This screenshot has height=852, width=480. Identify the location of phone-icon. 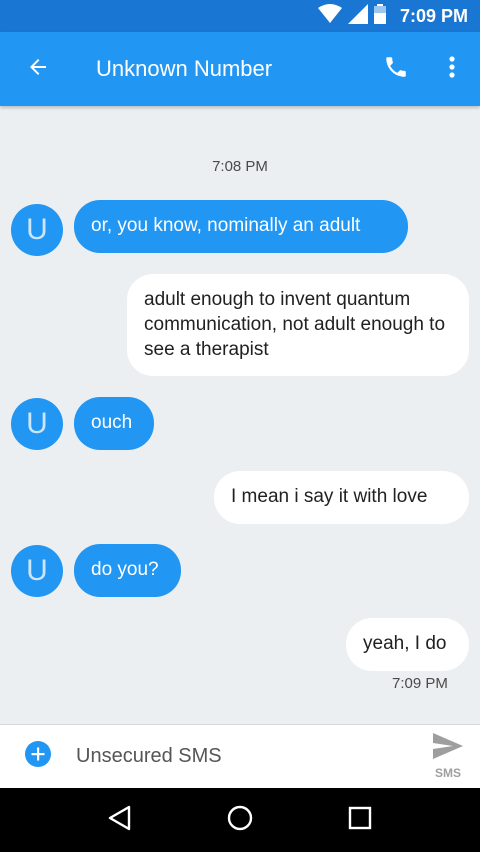
(396, 69).